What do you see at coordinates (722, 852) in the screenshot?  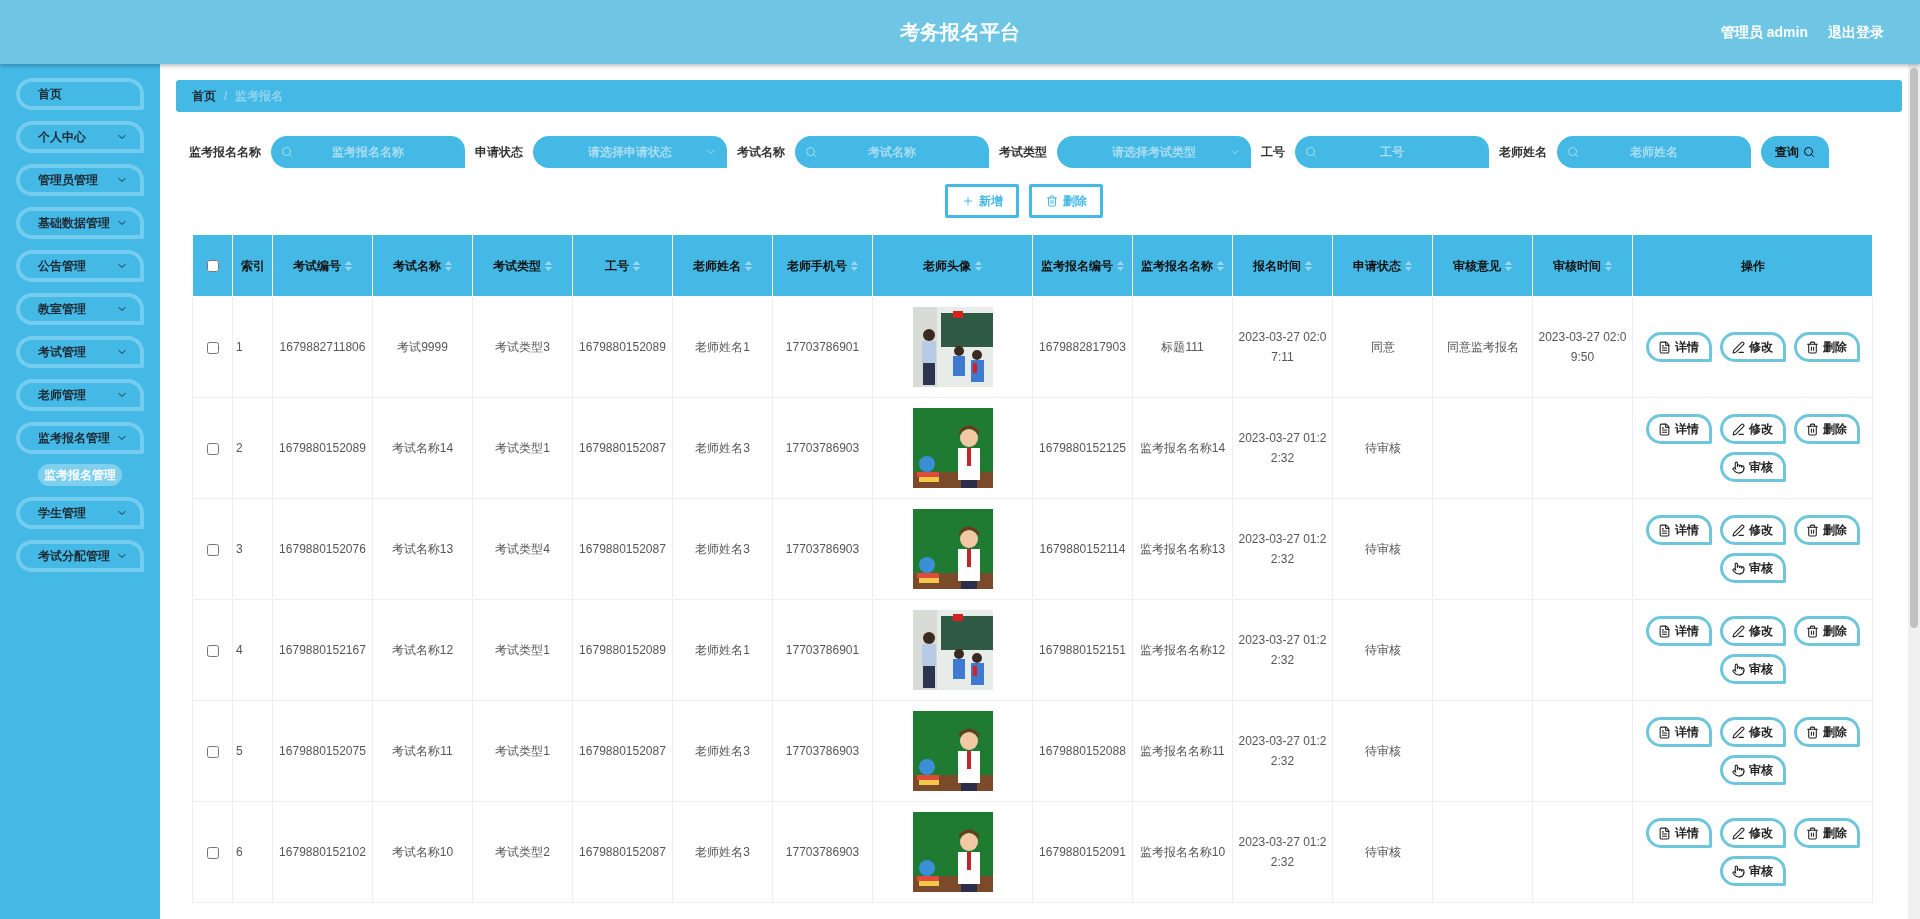 I see `table-cell: 老师姓名3` at bounding box center [722, 852].